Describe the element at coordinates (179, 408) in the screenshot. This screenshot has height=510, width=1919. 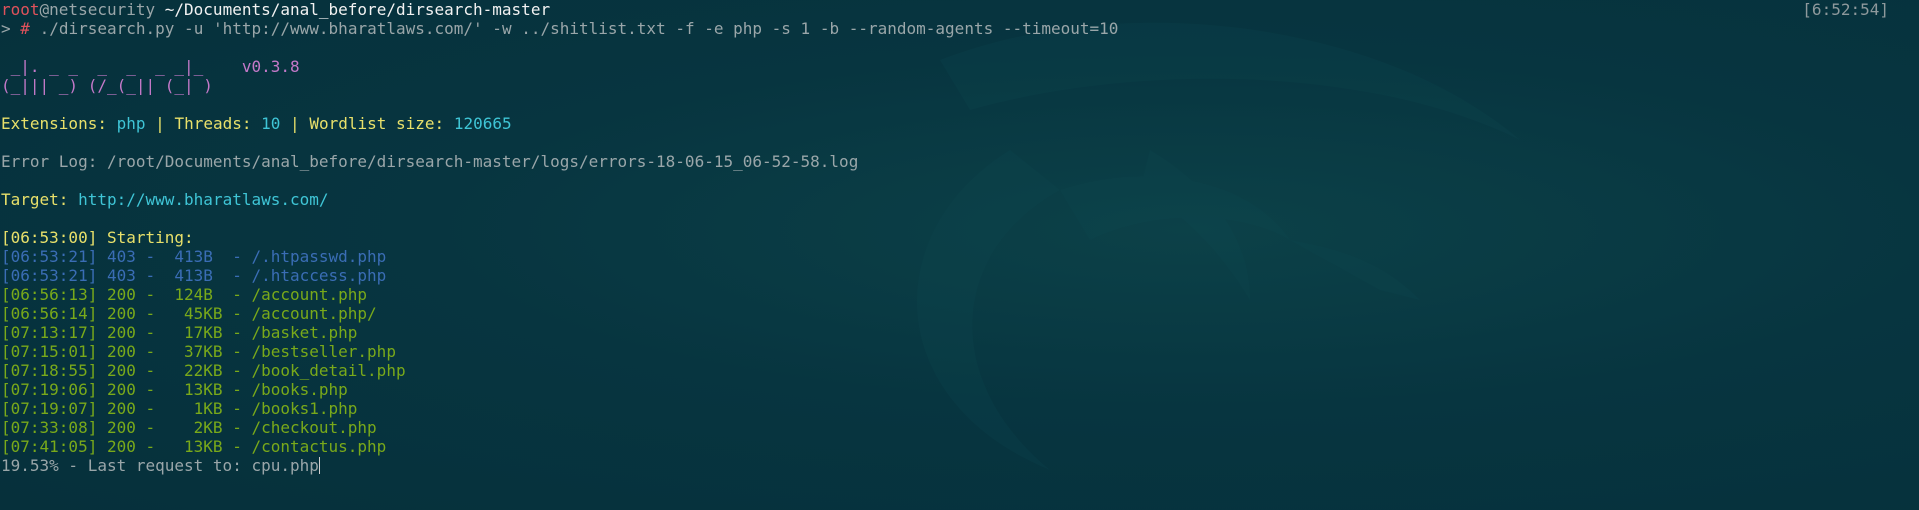
I see `result-row: [07:19:07] 200 - 1KB - /books1.php` at that location.